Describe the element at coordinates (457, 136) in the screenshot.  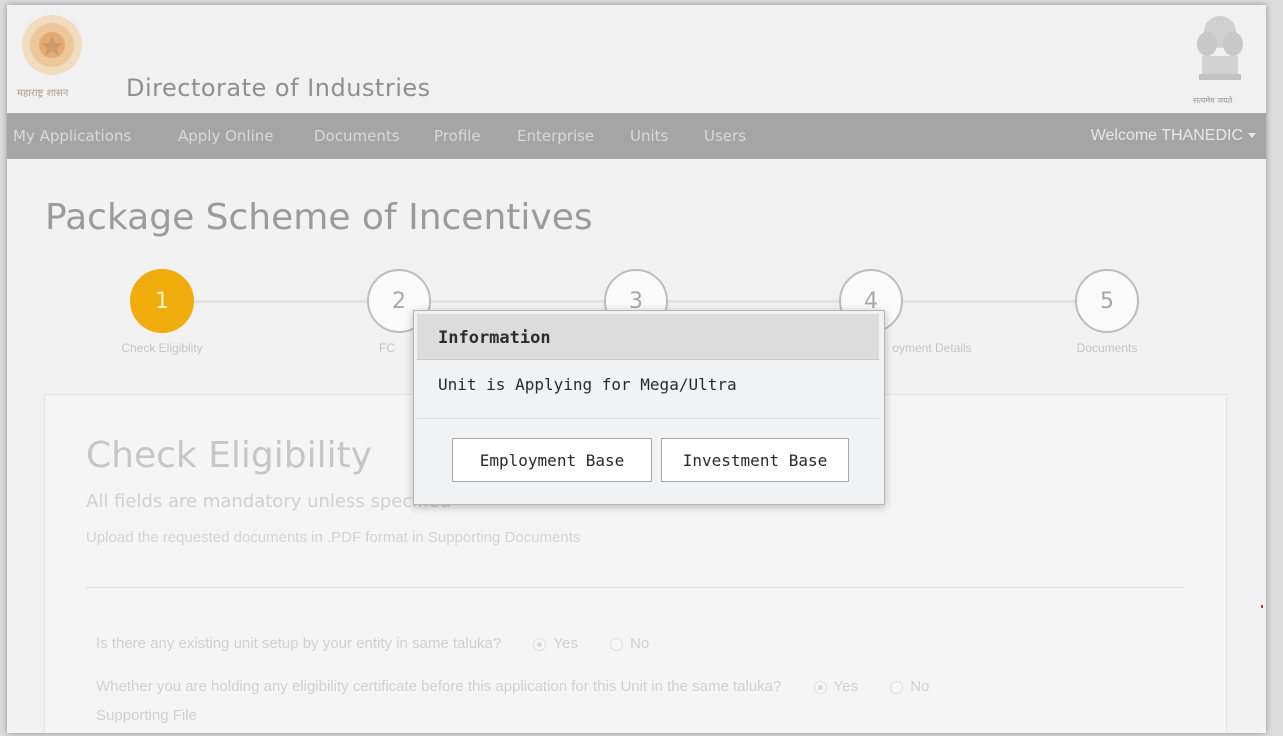
I see `nav-profile: Profile` at that location.